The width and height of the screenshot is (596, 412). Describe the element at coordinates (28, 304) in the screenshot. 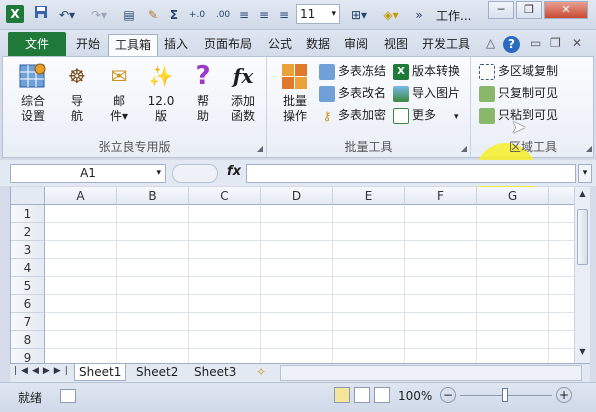

I see `row-header-6: 6` at that location.